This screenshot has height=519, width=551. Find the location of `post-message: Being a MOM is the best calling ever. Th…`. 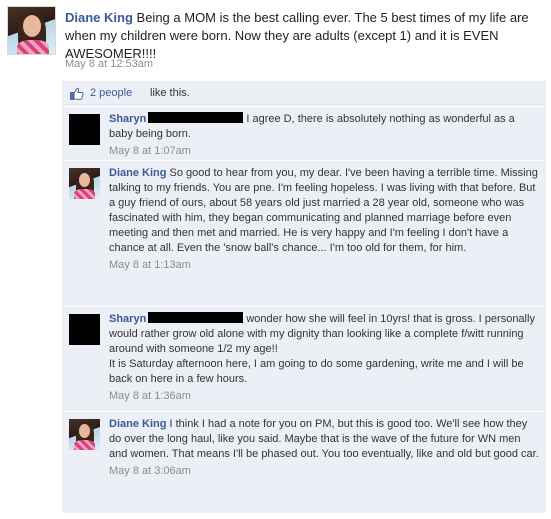

post-message: Being a MOM is the best calling ever. Th… is located at coordinates (297, 35).